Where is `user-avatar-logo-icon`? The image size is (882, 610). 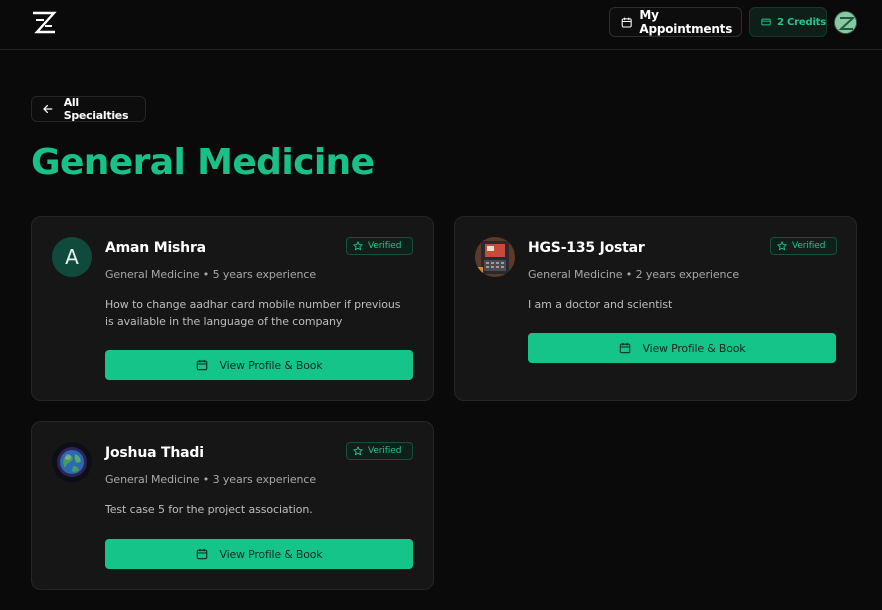 user-avatar-logo-icon is located at coordinates (845, 22).